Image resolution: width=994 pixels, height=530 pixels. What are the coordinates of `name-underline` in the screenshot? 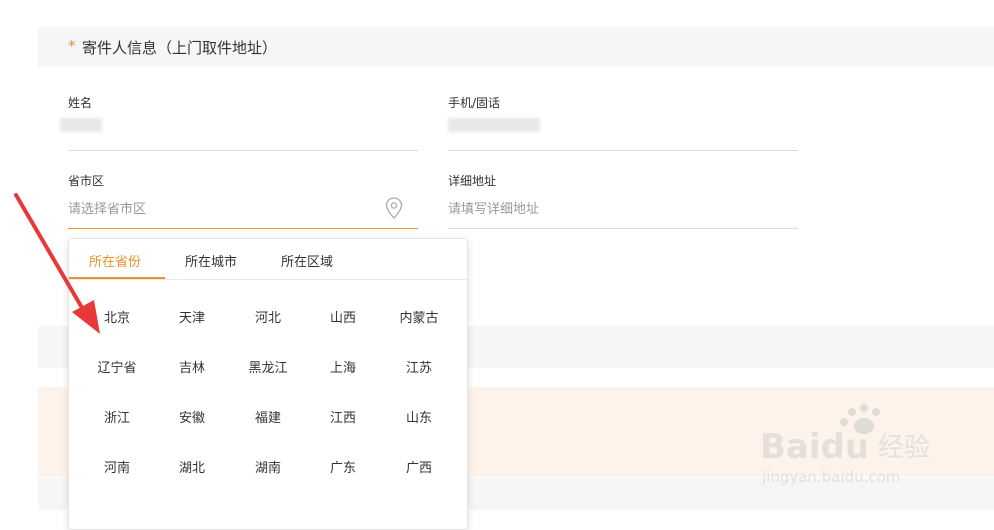 It's located at (243, 150).